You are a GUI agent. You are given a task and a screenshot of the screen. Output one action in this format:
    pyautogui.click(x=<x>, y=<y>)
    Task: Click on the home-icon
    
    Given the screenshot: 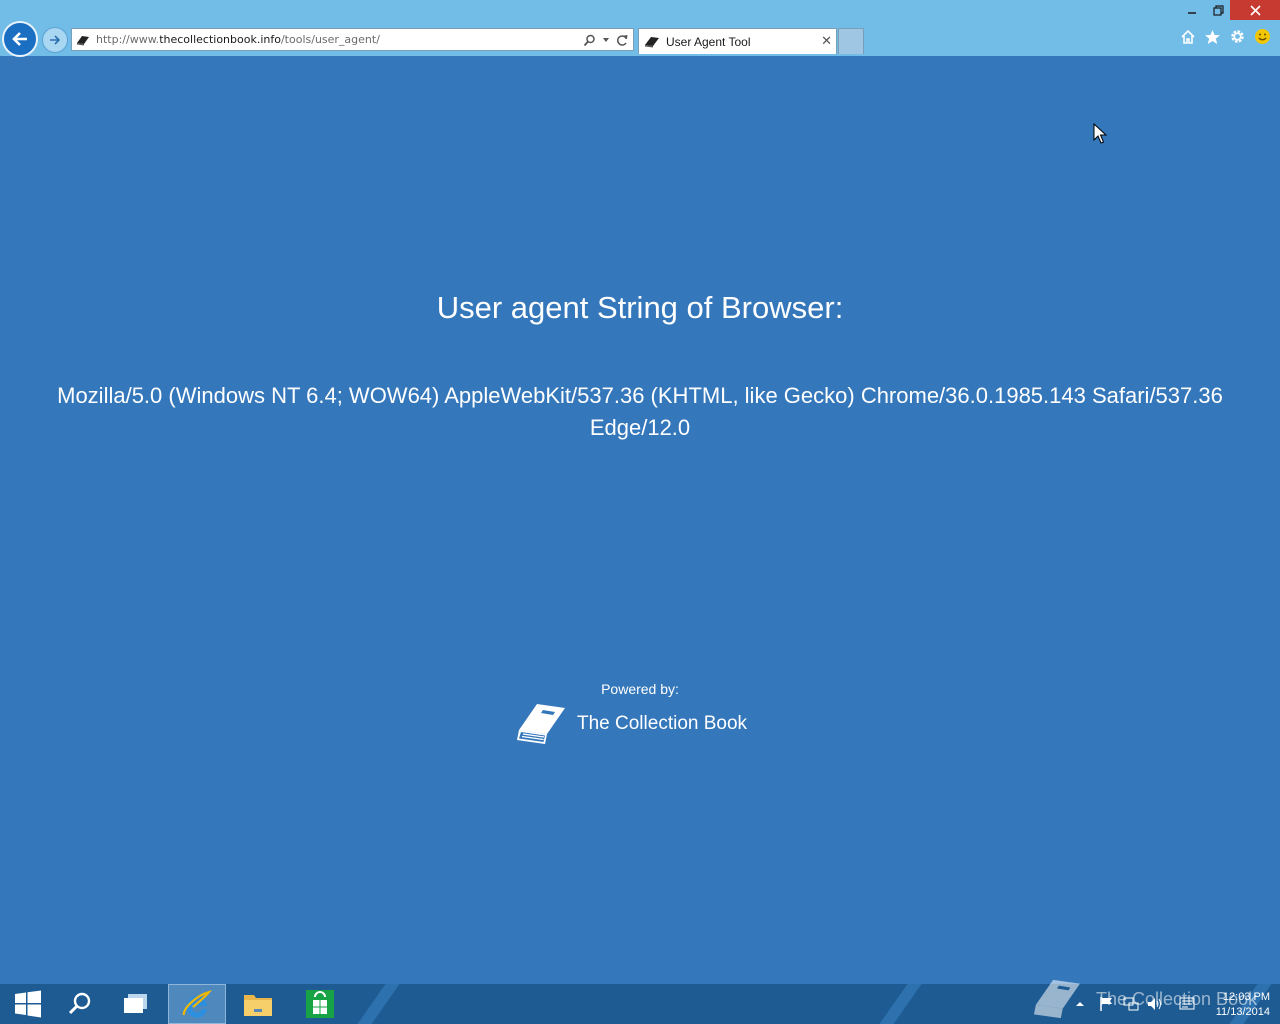 What is the action you would take?
    pyautogui.click(x=1188, y=37)
    